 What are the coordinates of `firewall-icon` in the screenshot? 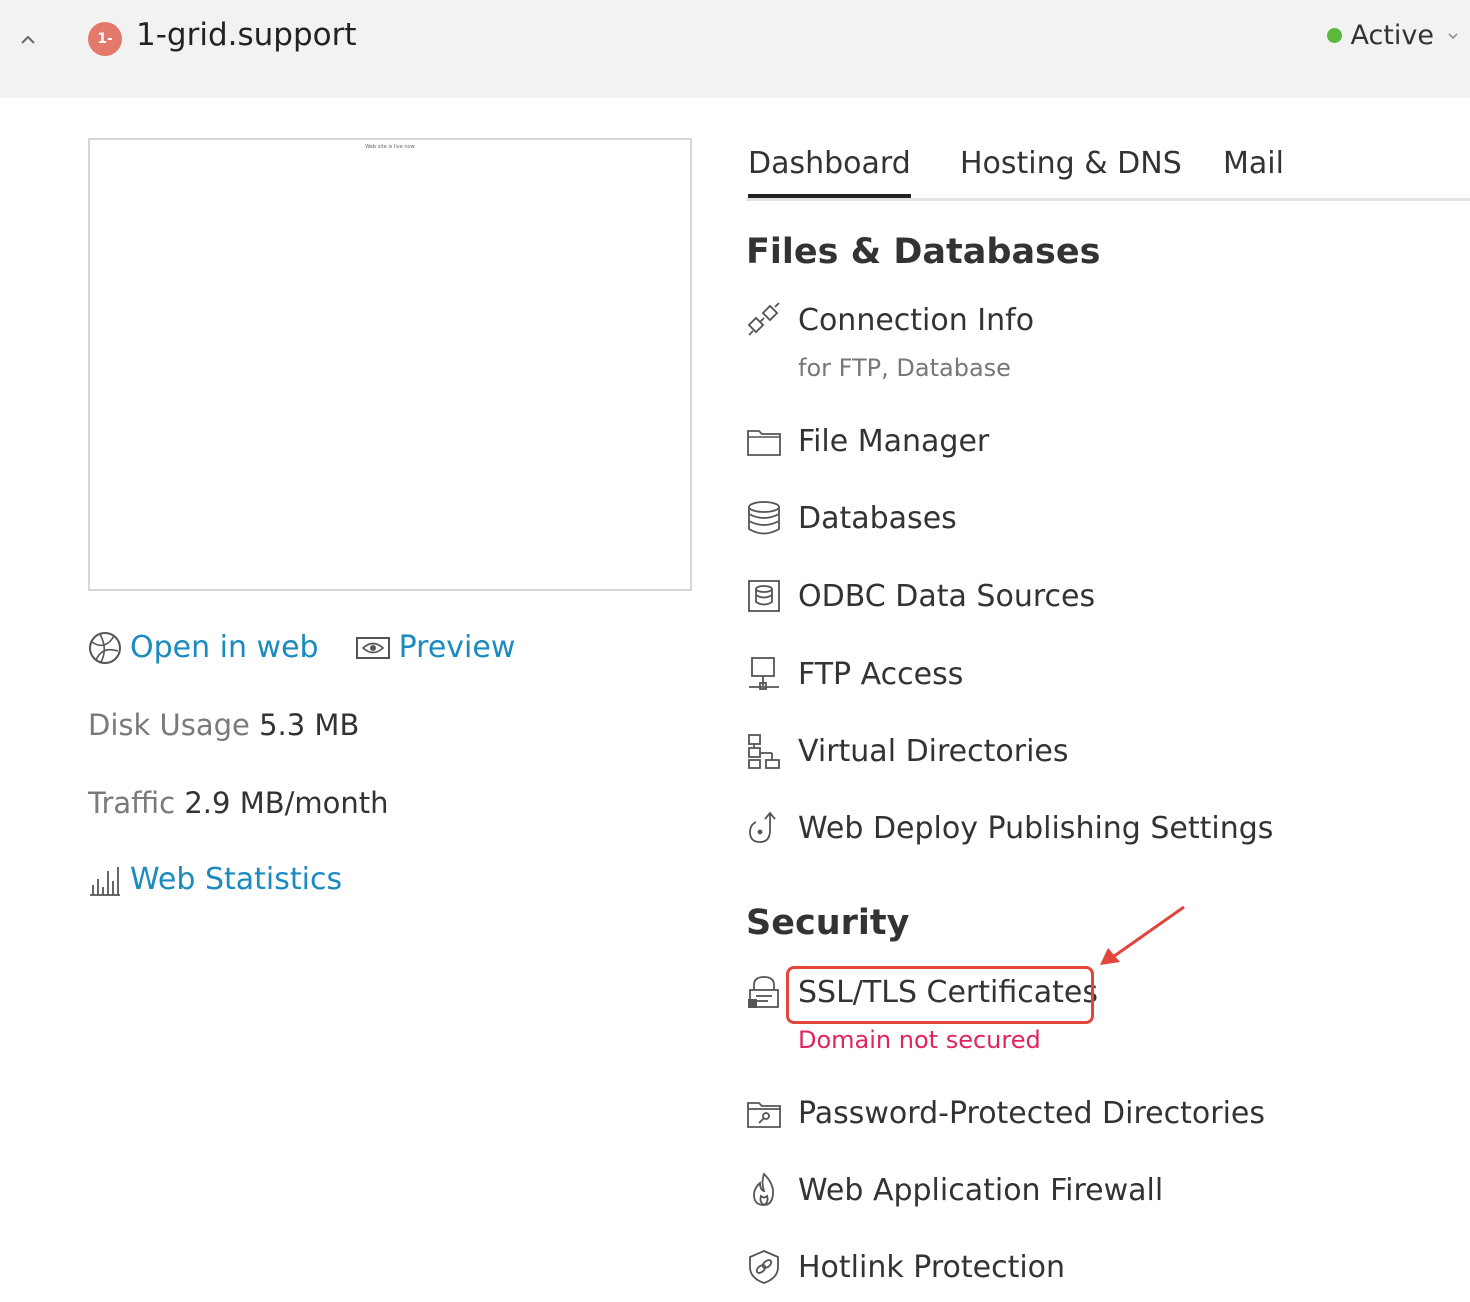 It's located at (763, 1189).